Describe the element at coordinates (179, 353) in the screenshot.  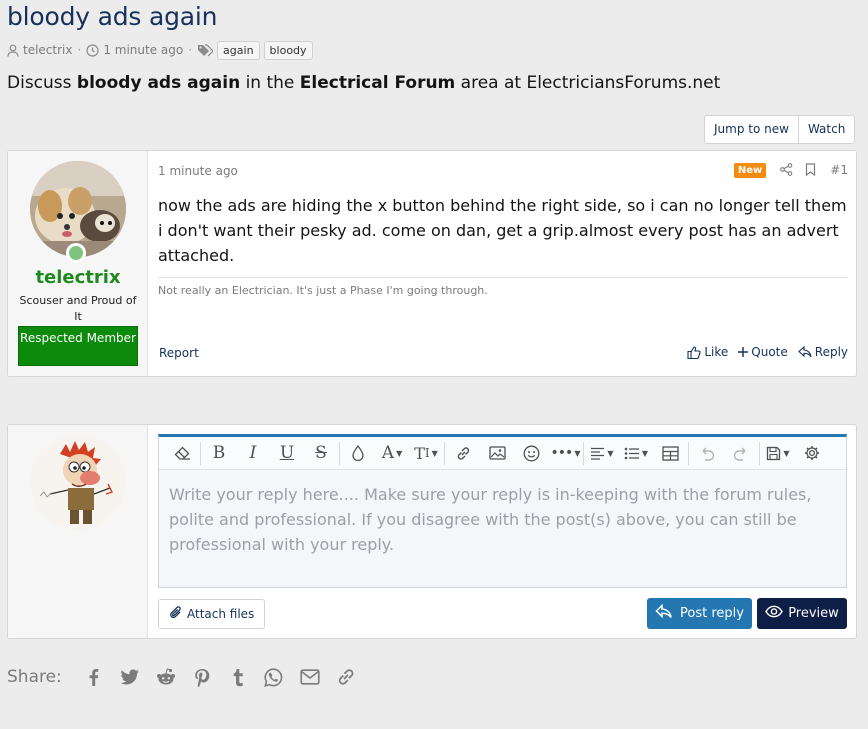
I see `report-link: Report` at that location.